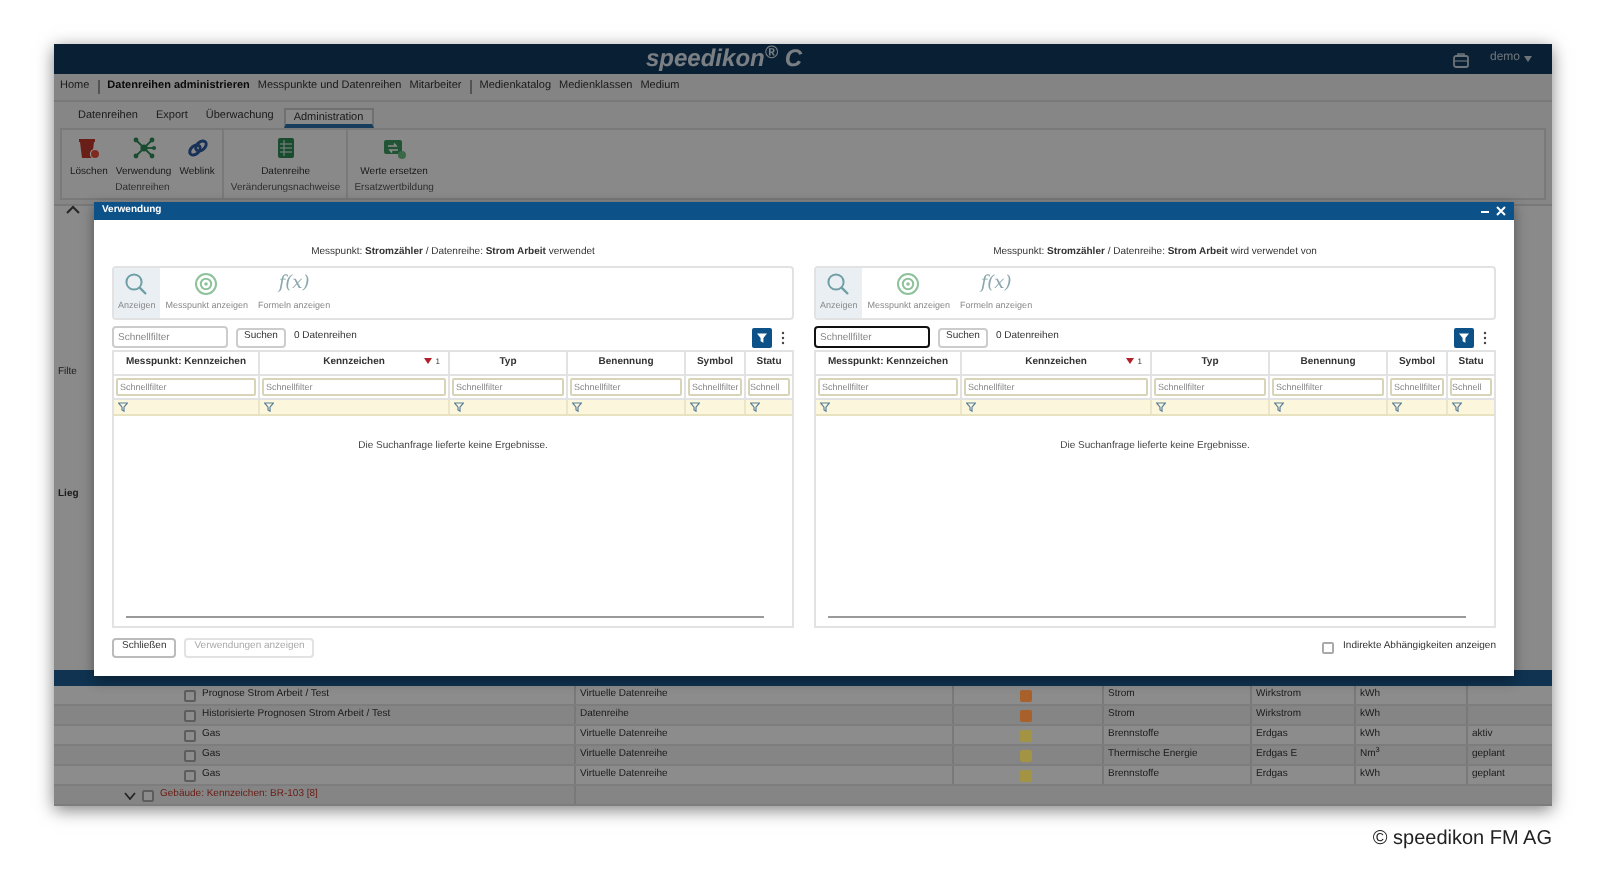 This screenshot has height=870, width=1600. Describe the element at coordinates (1462, 840) in the screenshot. I see `copyright-text: © speedikon FM AG` at that location.